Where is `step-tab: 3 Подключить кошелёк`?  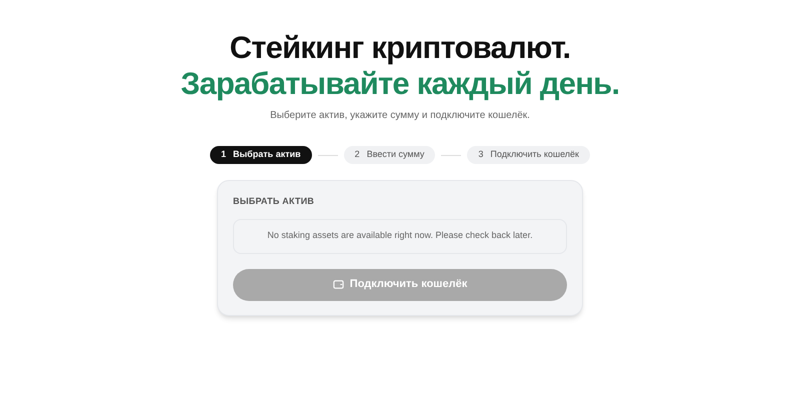 step-tab: 3 Подключить кошелёк is located at coordinates (528, 155).